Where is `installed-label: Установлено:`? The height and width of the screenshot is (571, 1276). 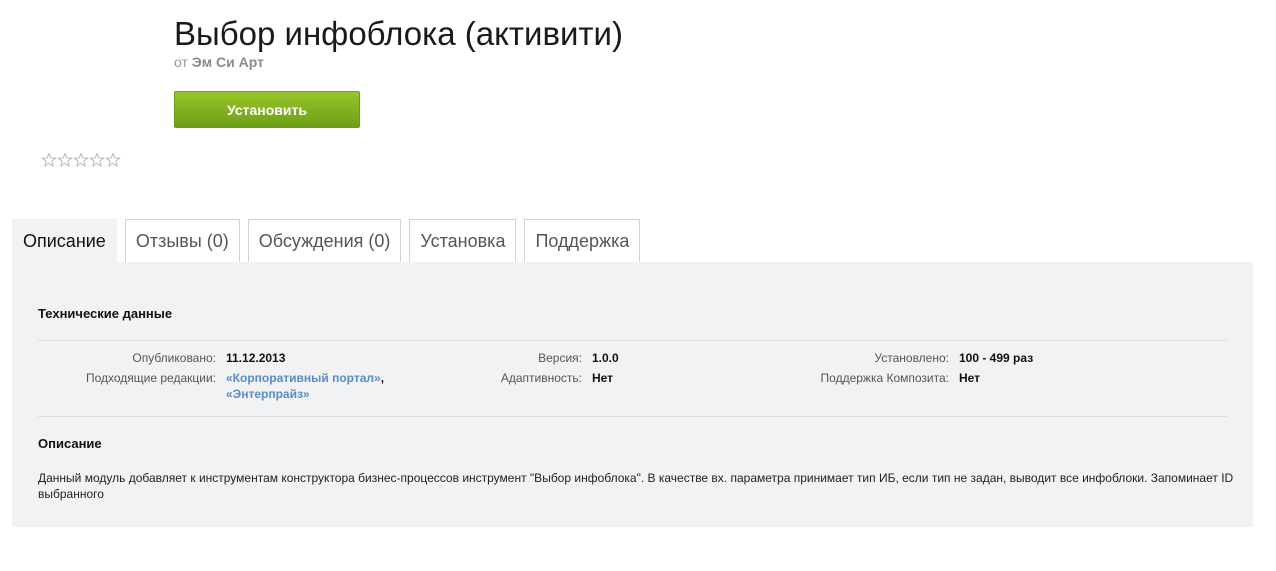 installed-label: Установлено: is located at coordinates (911, 358).